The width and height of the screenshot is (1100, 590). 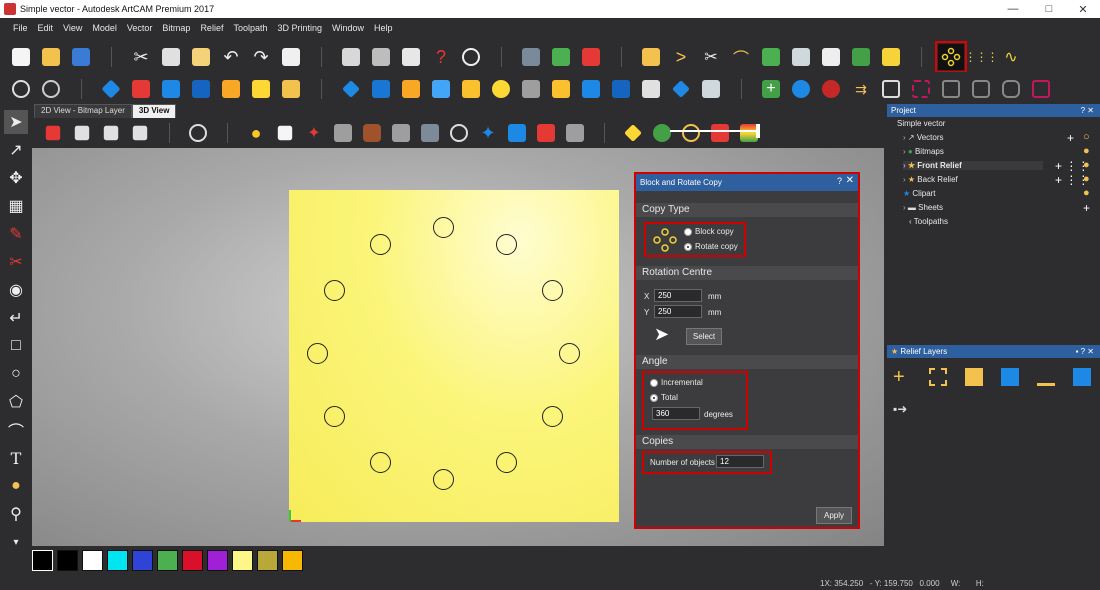 I want to click on color-swatch-cyan, so click(x=117, y=560).